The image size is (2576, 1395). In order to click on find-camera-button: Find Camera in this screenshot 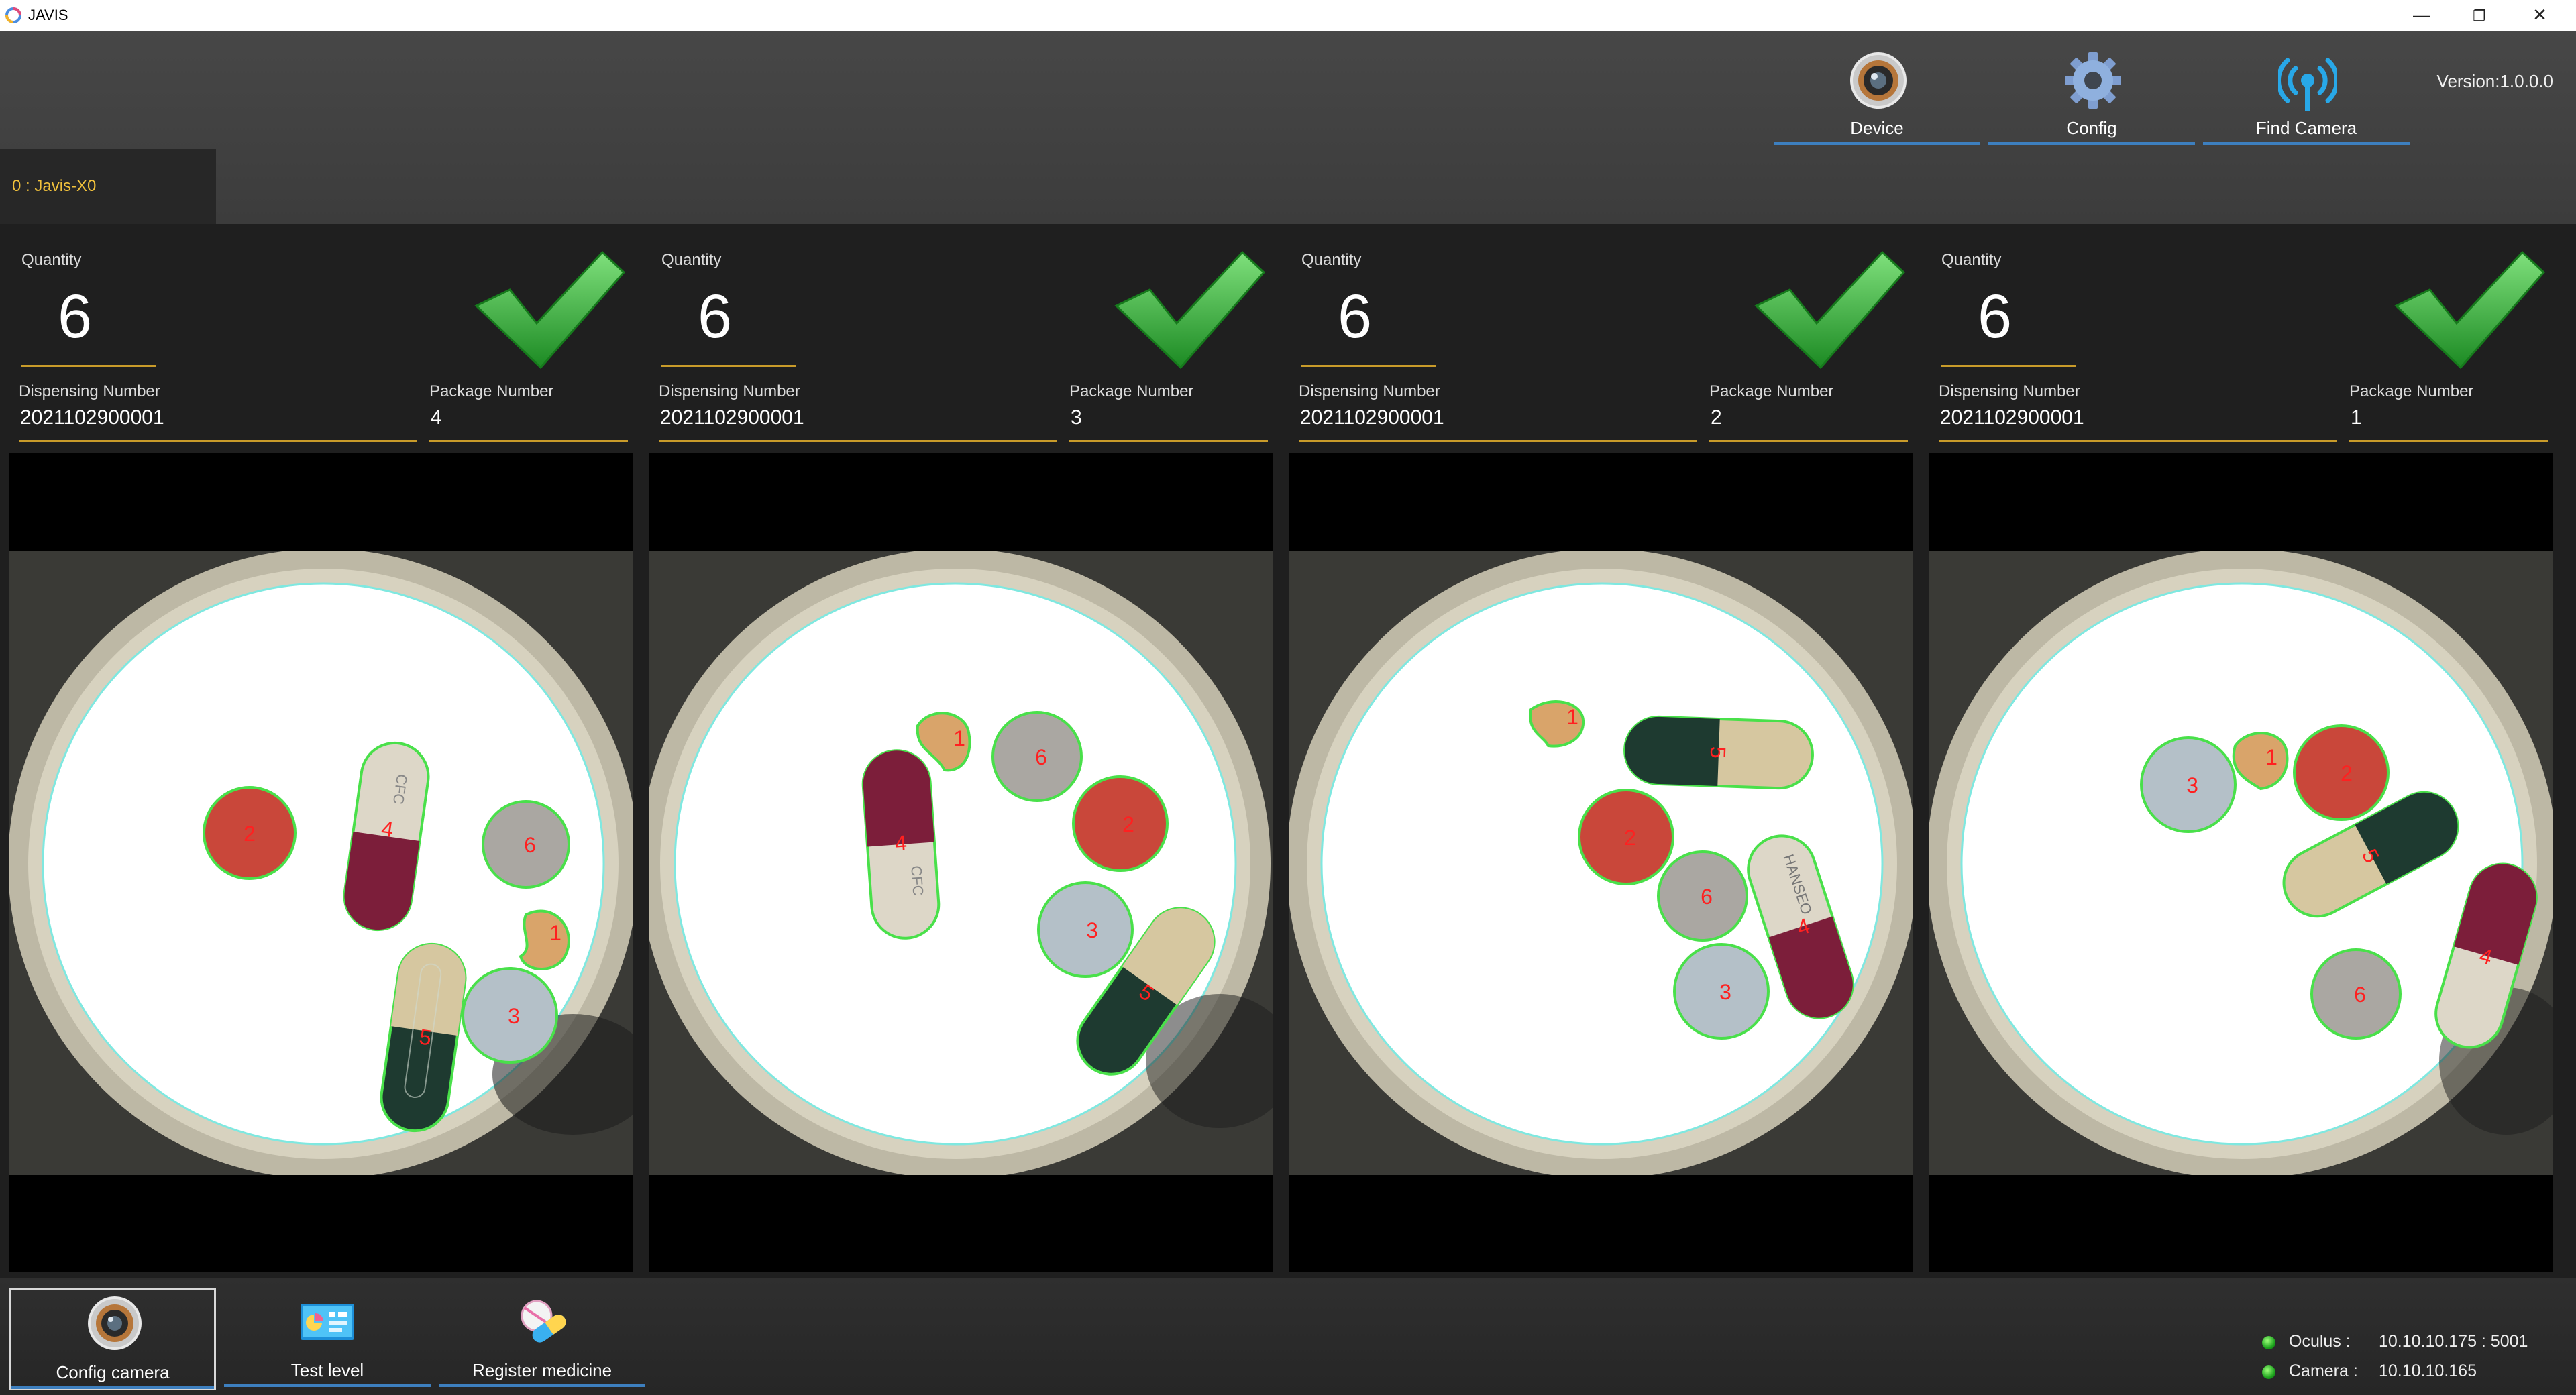, I will do `click(2306, 104)`.